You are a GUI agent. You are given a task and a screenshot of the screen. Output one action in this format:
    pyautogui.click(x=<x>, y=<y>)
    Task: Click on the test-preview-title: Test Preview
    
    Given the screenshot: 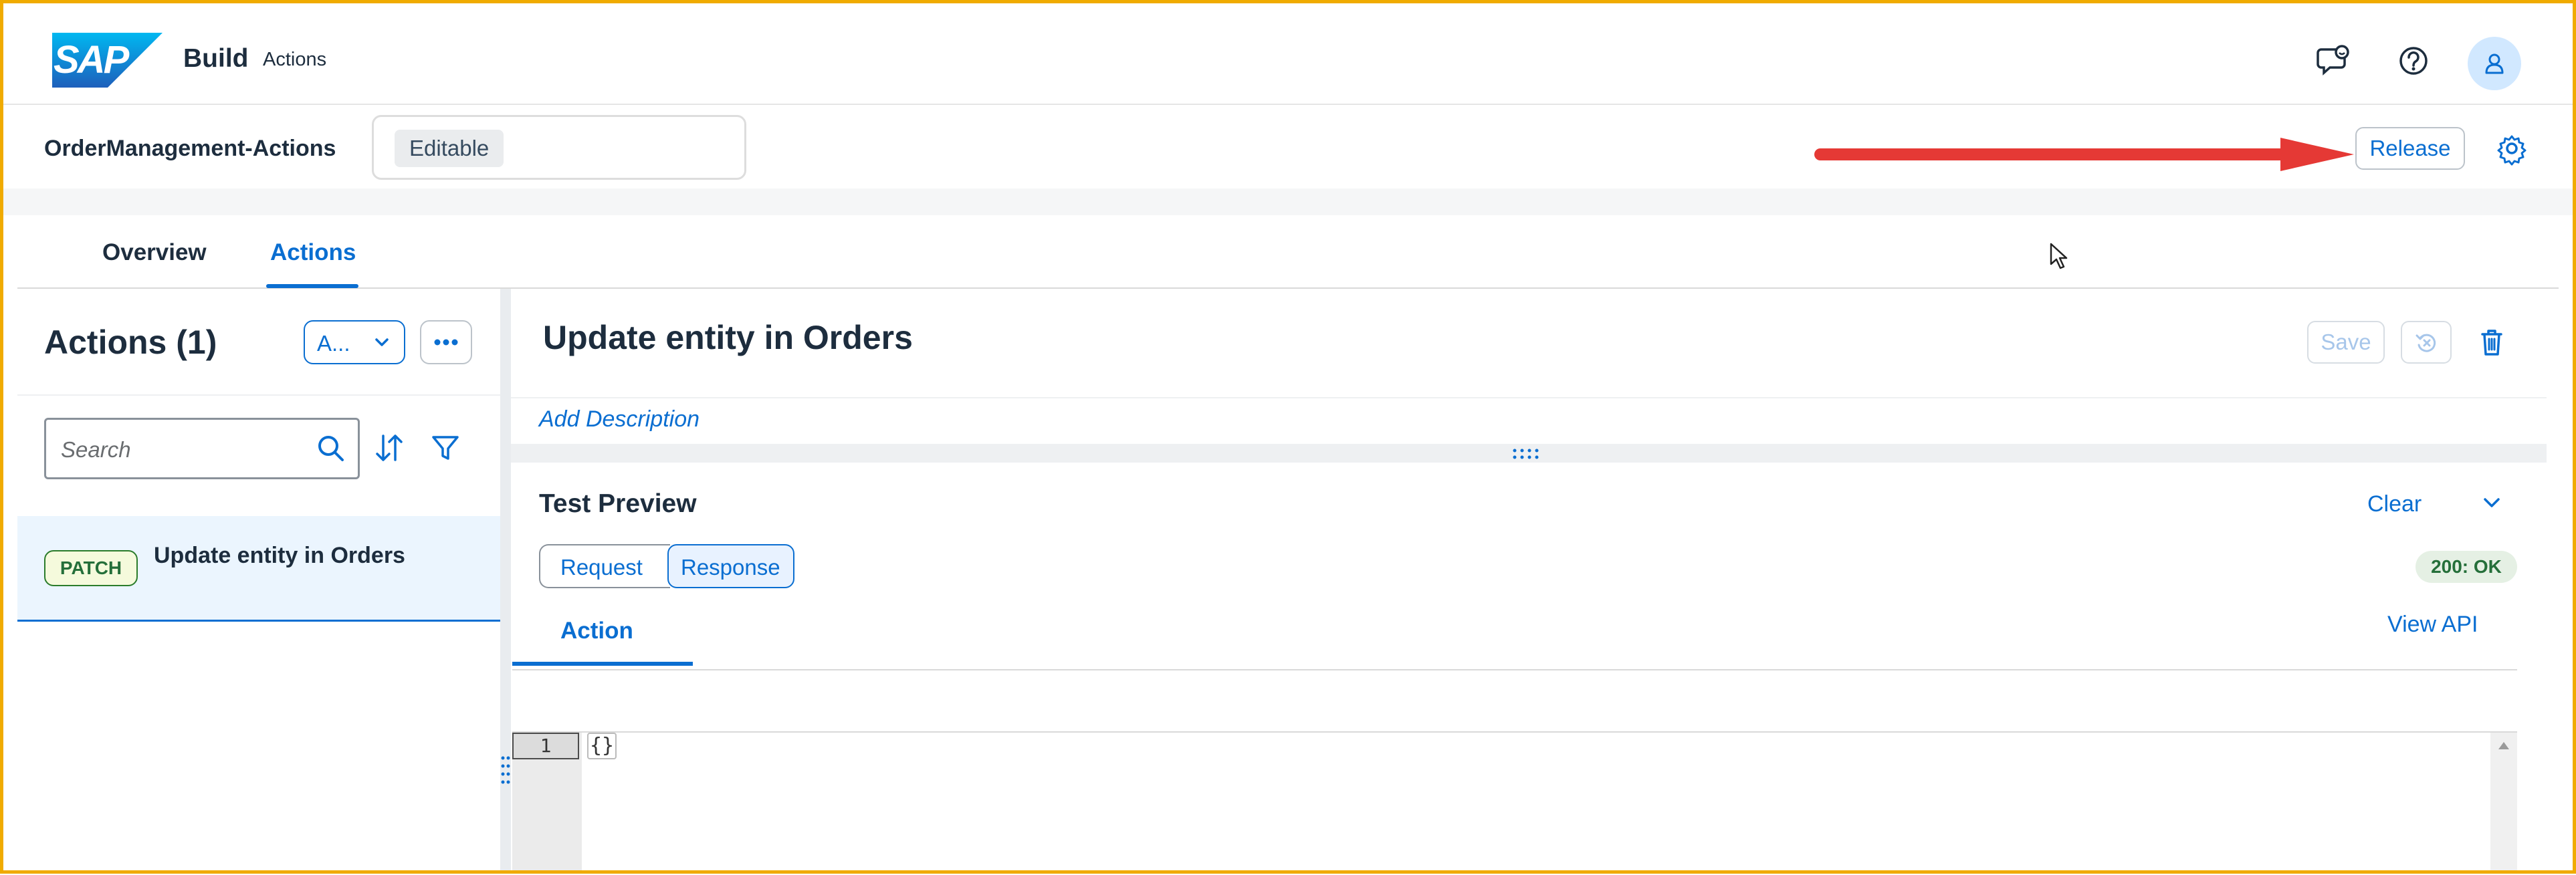 What is the action you would take?
    pyautogui.click(x=618, y=503)
    